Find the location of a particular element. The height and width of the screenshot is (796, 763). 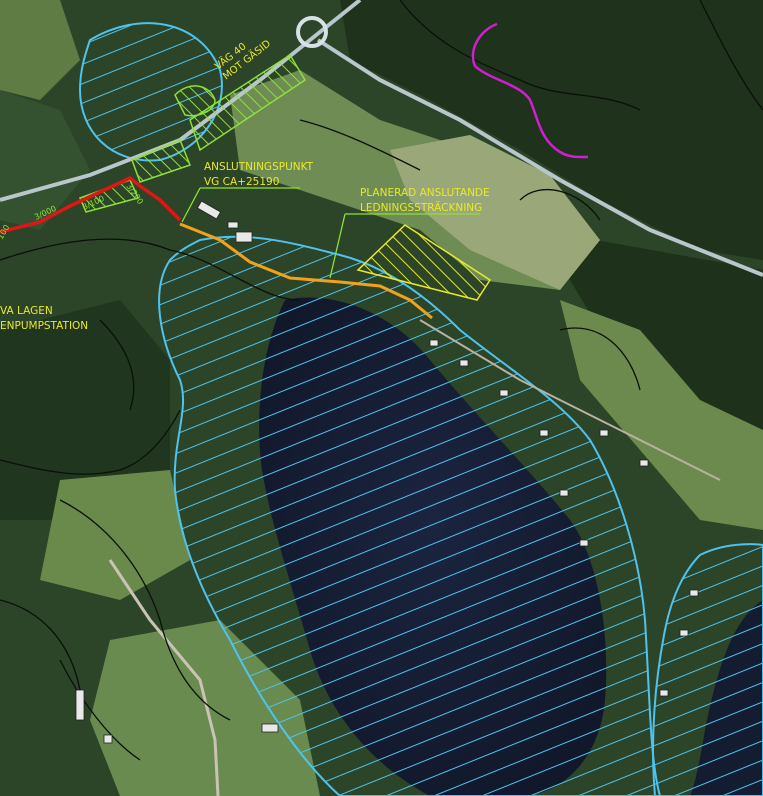

label-connection-point: ANSLUTNINGSPUNKT is located at coordinates (259, 167).